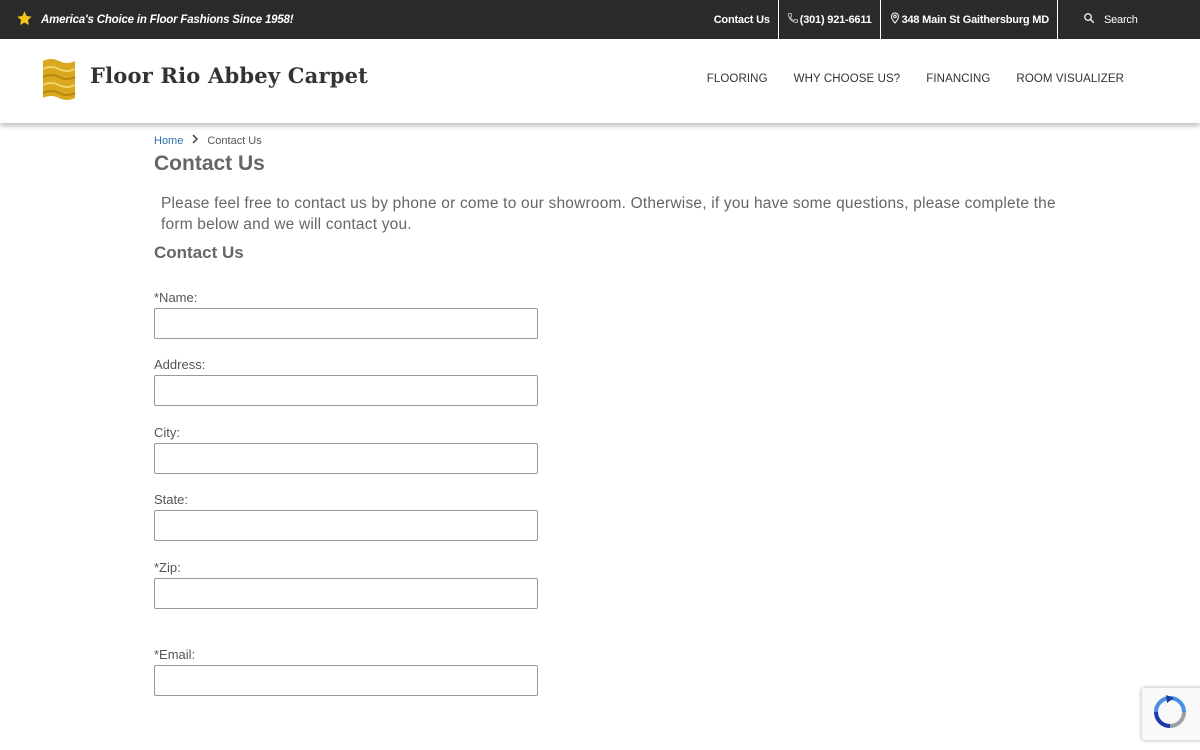 The image size is (1200, 750). I want to click on nav-room-visualizer: ROOM VISUALIZER, so click(1070, 79).